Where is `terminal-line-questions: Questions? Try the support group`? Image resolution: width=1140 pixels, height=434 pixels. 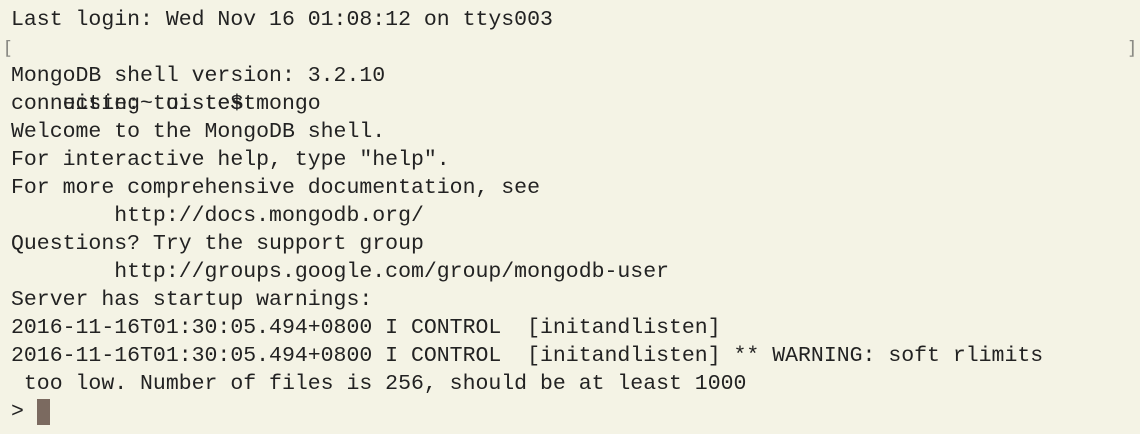
terminal-line-questions: Questions? Try the support group is located at coordinates (217, 244).